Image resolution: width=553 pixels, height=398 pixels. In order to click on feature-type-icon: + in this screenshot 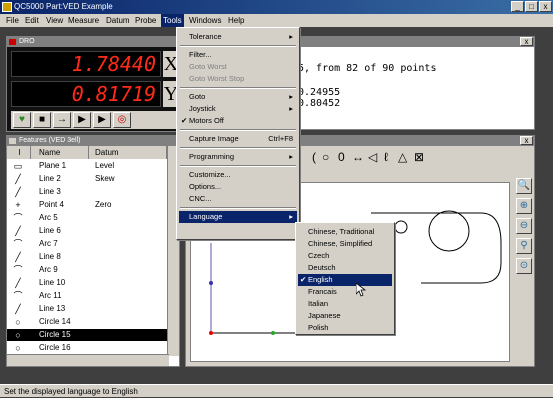, I will do `click(18, 205)`.